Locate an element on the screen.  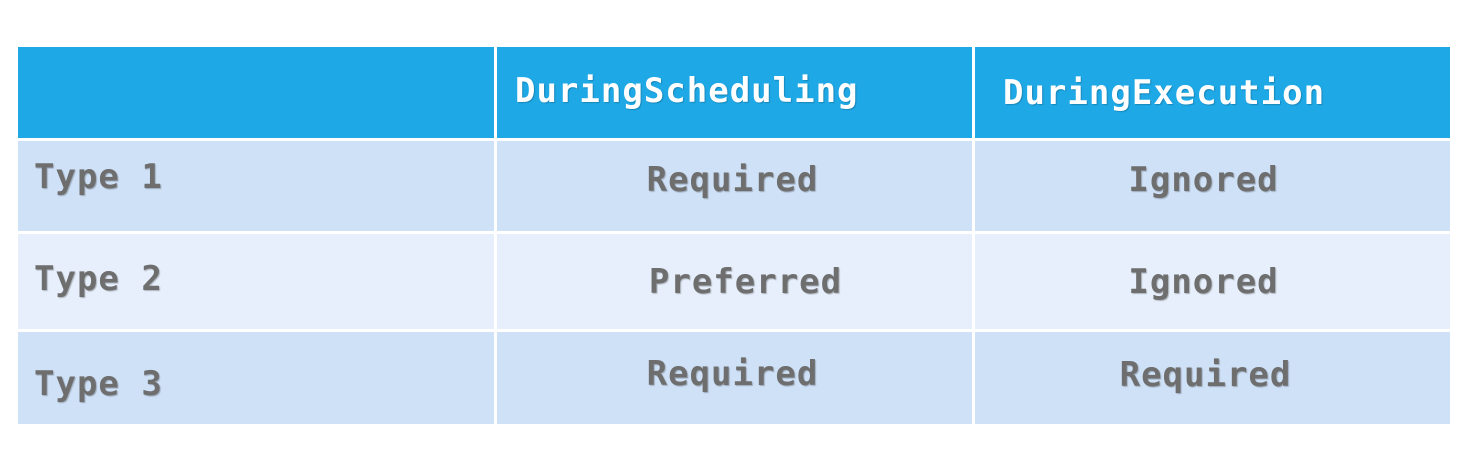
cell-type-2-scheduling: Preferred is located at coordinates (733, 281).